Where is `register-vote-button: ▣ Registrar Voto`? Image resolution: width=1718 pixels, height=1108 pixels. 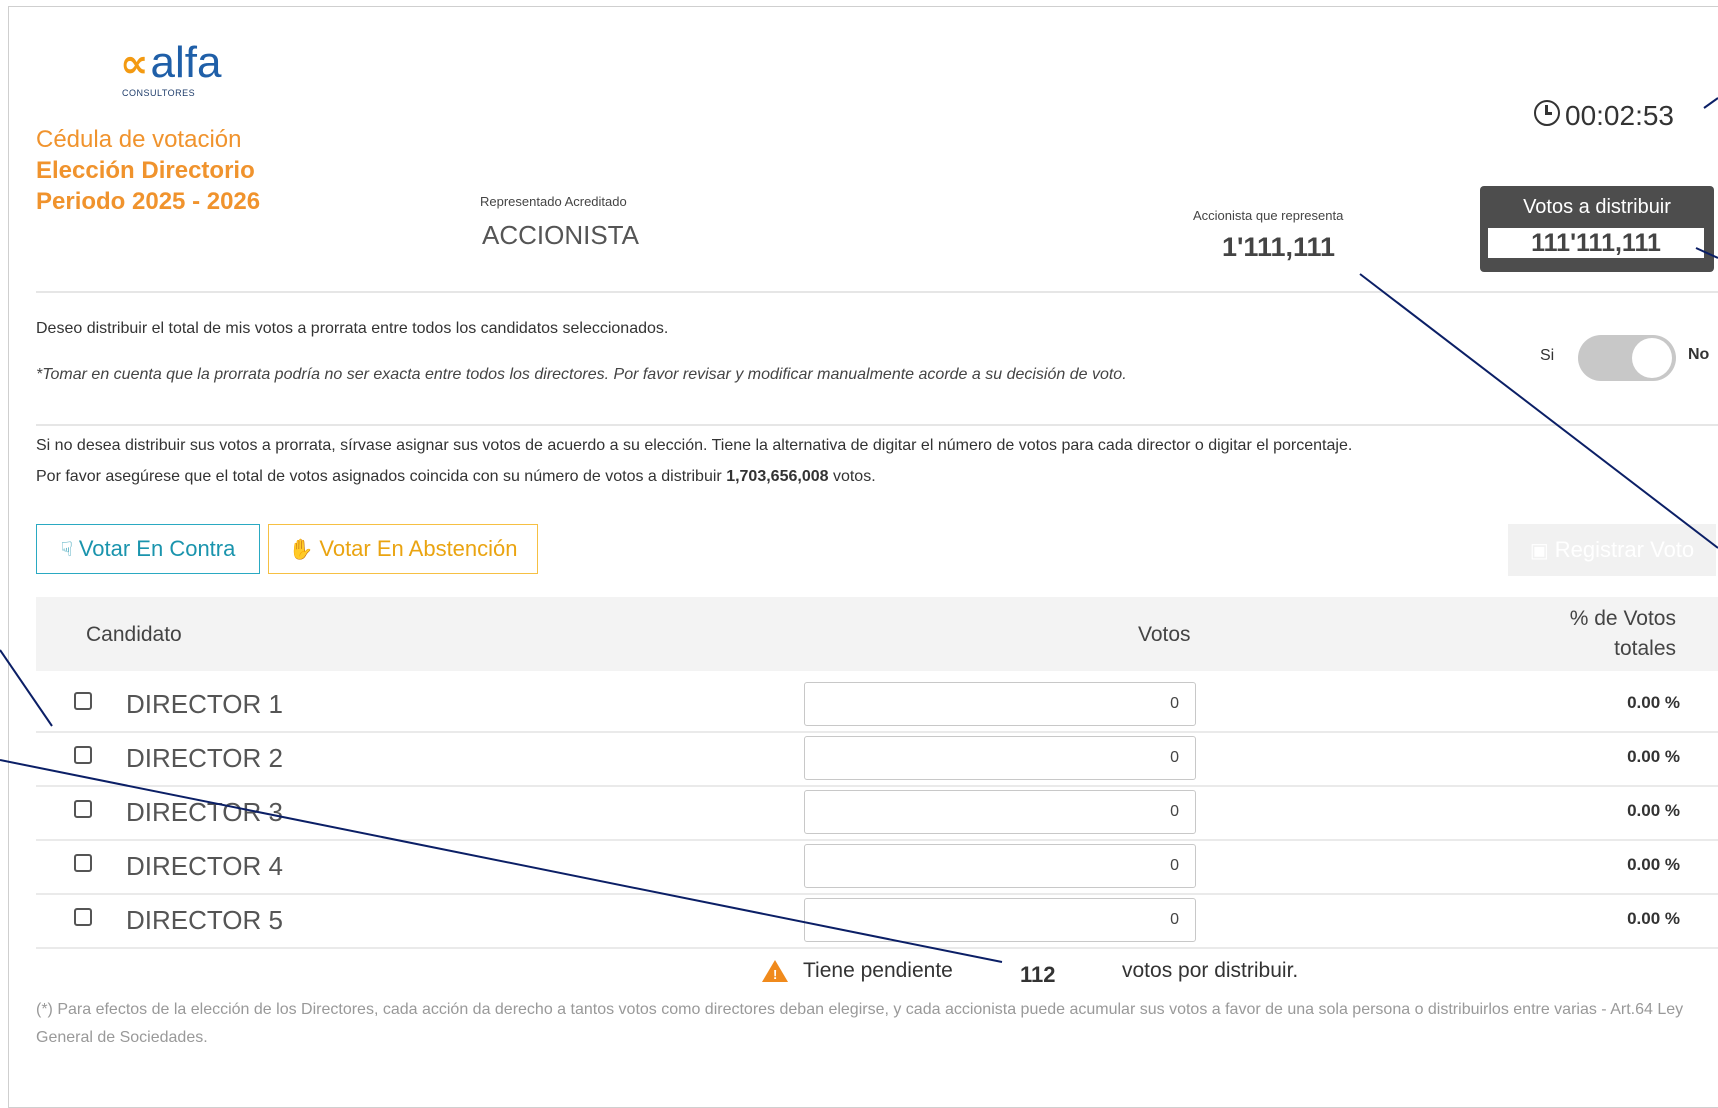 register-vote-button: ▣ Registrar Voto is located at coordinates (1612, 550).